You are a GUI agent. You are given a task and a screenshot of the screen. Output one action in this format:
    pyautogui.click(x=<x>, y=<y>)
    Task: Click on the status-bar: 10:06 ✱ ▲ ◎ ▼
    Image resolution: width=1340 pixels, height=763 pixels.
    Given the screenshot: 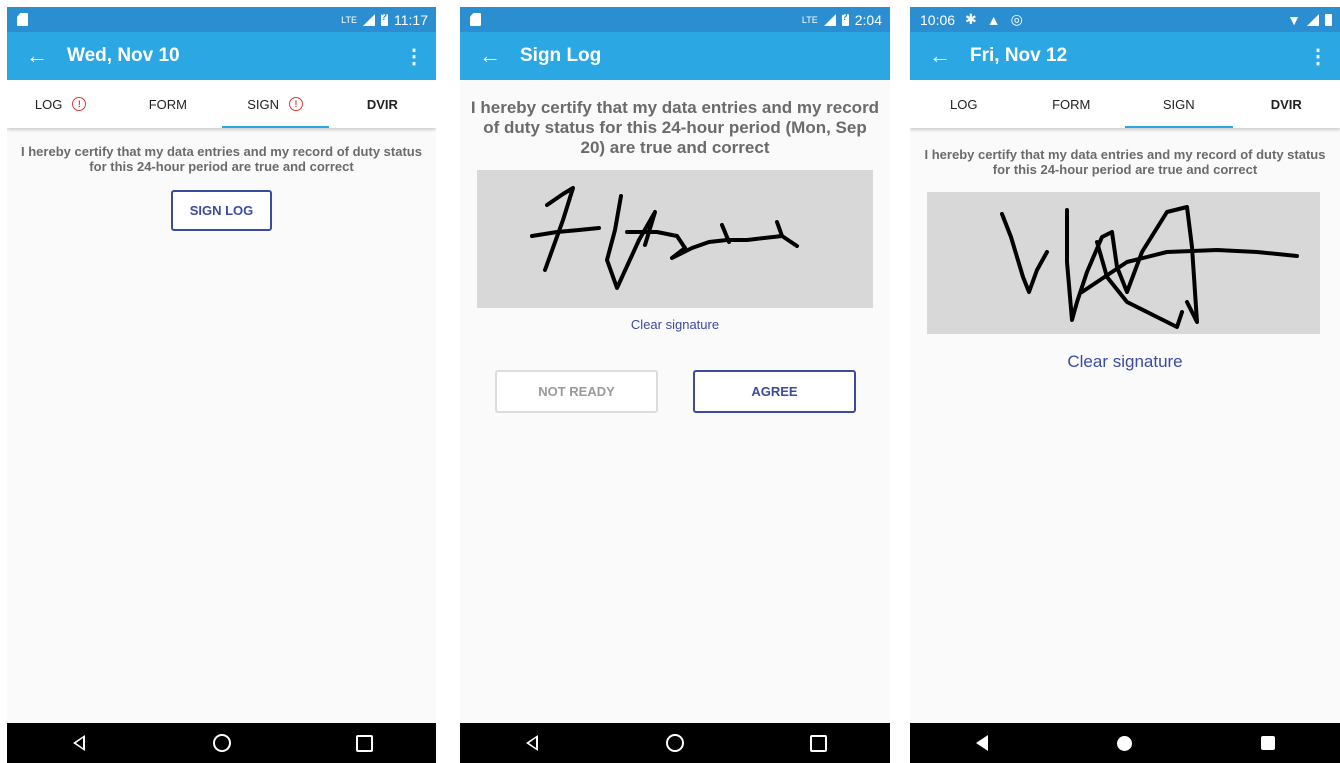 What is the action you would take?
    pyautogui.click(x=1125, y=19)
    